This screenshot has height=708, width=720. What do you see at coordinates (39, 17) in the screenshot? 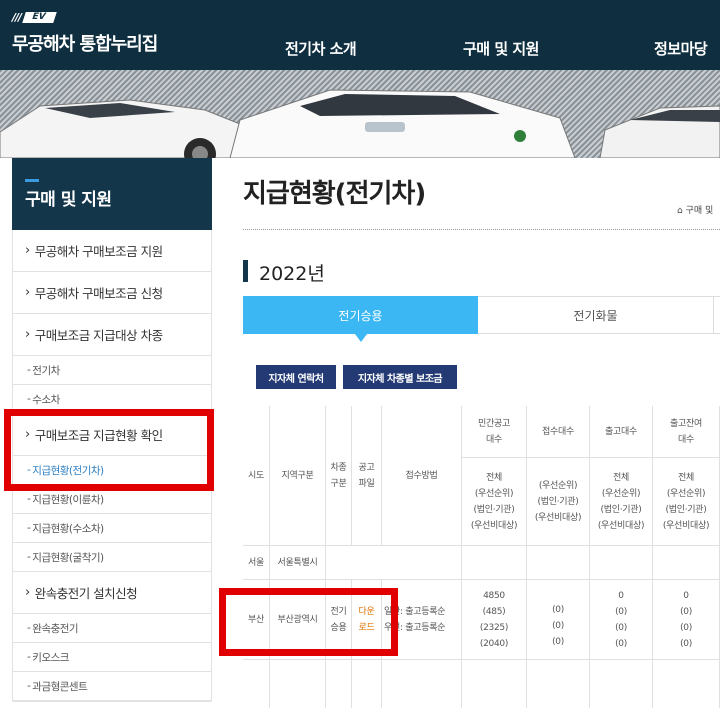
I see `logo-ev-badge: EV` at bounding box center [39, 17].